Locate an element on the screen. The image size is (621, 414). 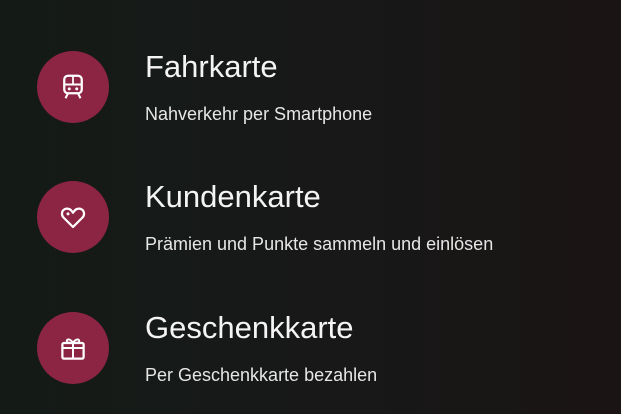
geschenkkarte-icon-circle is located at coordinates (73, 348).